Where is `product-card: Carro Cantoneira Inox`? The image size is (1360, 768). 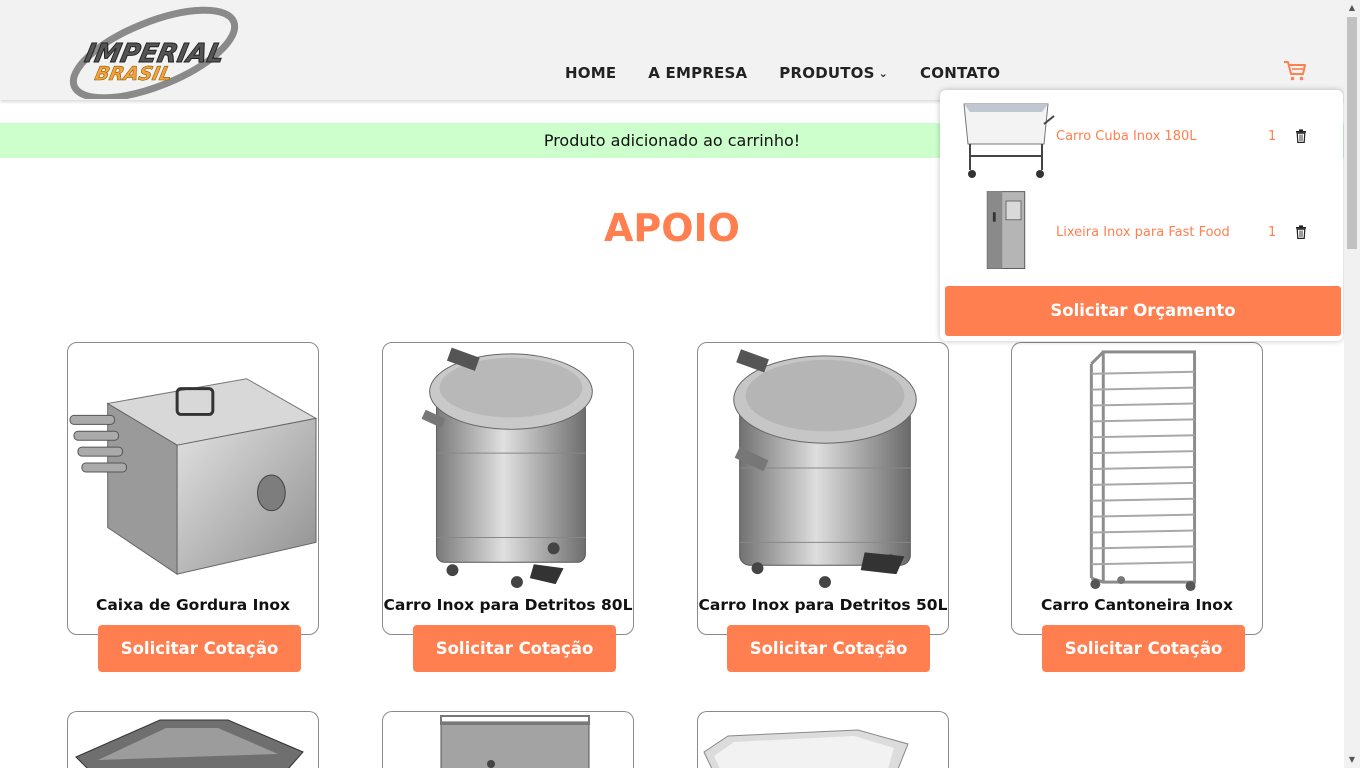 product-card: Carro Cantoneira Inox is located at coordinates (1137, 488).